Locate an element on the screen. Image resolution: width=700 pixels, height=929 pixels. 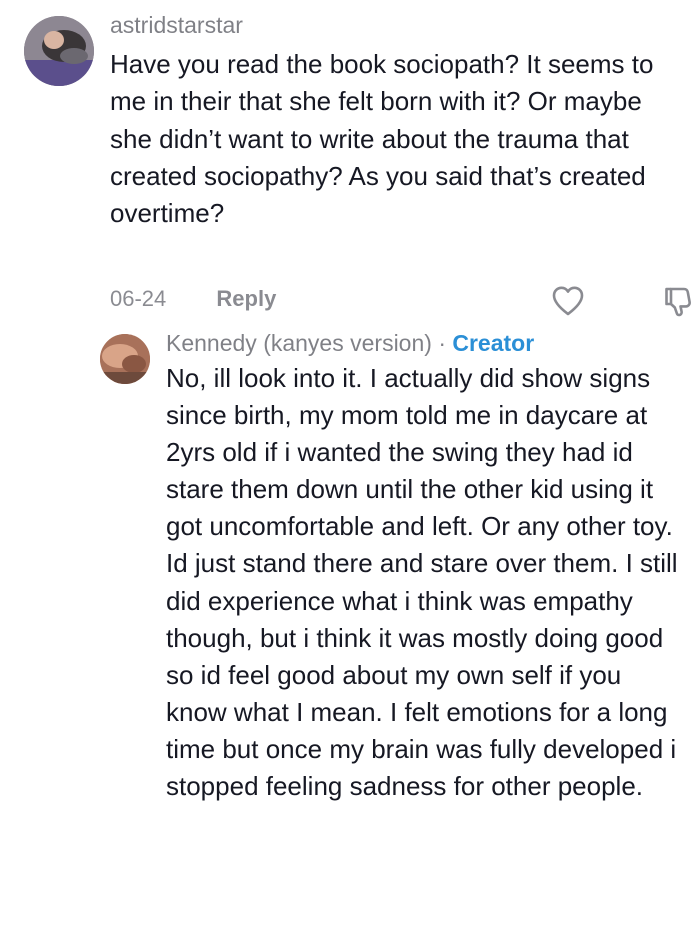
comment-date: 06-24 is located at coordinates (138, 298).